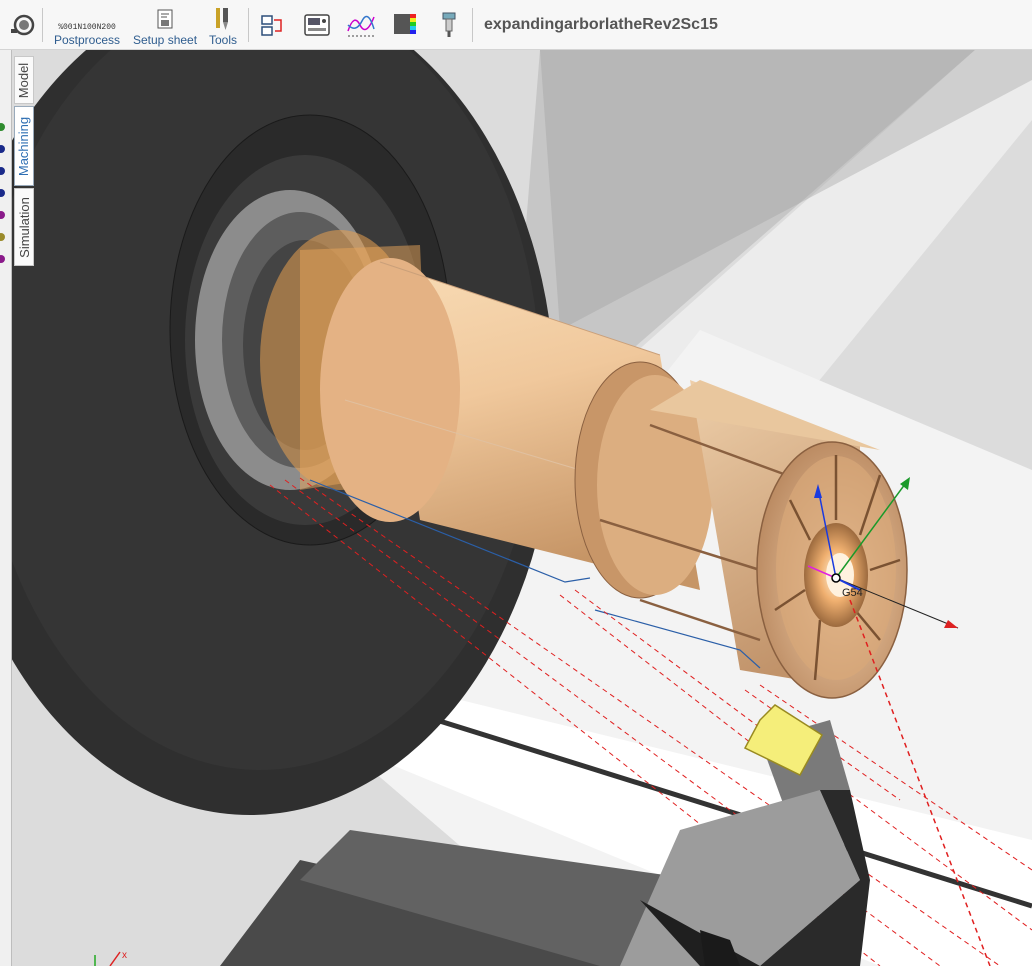  I want to click on setup-sheet-label: Setup sheet, so click(165, 40).